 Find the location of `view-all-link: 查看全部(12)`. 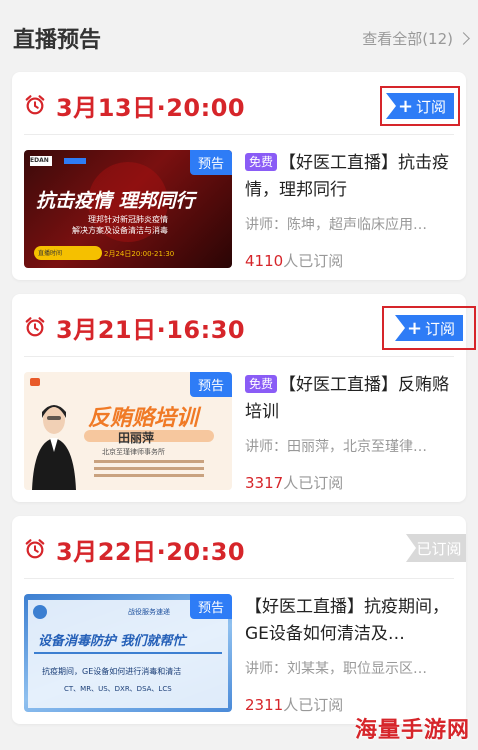

view-all-link: 查看全部(12) is located at coordinates (416, 38).